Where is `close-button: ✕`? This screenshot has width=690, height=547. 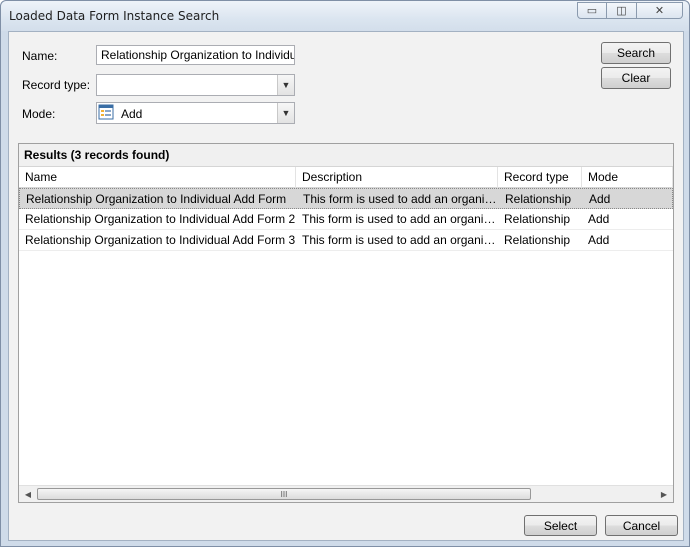
close-button: ✕ is located at coordinates (660, 10).